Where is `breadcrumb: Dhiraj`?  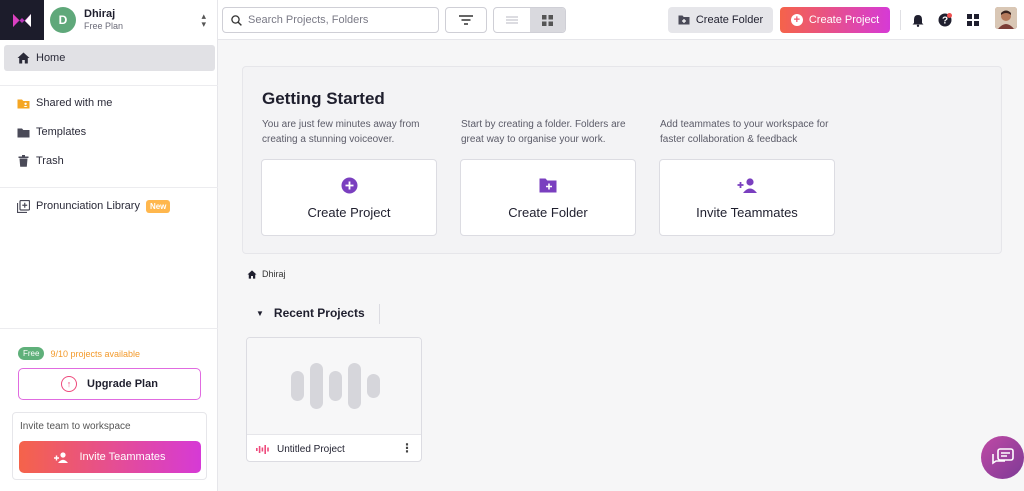
breadcrumb: Dhiraj is located at coordinates (266, 274).